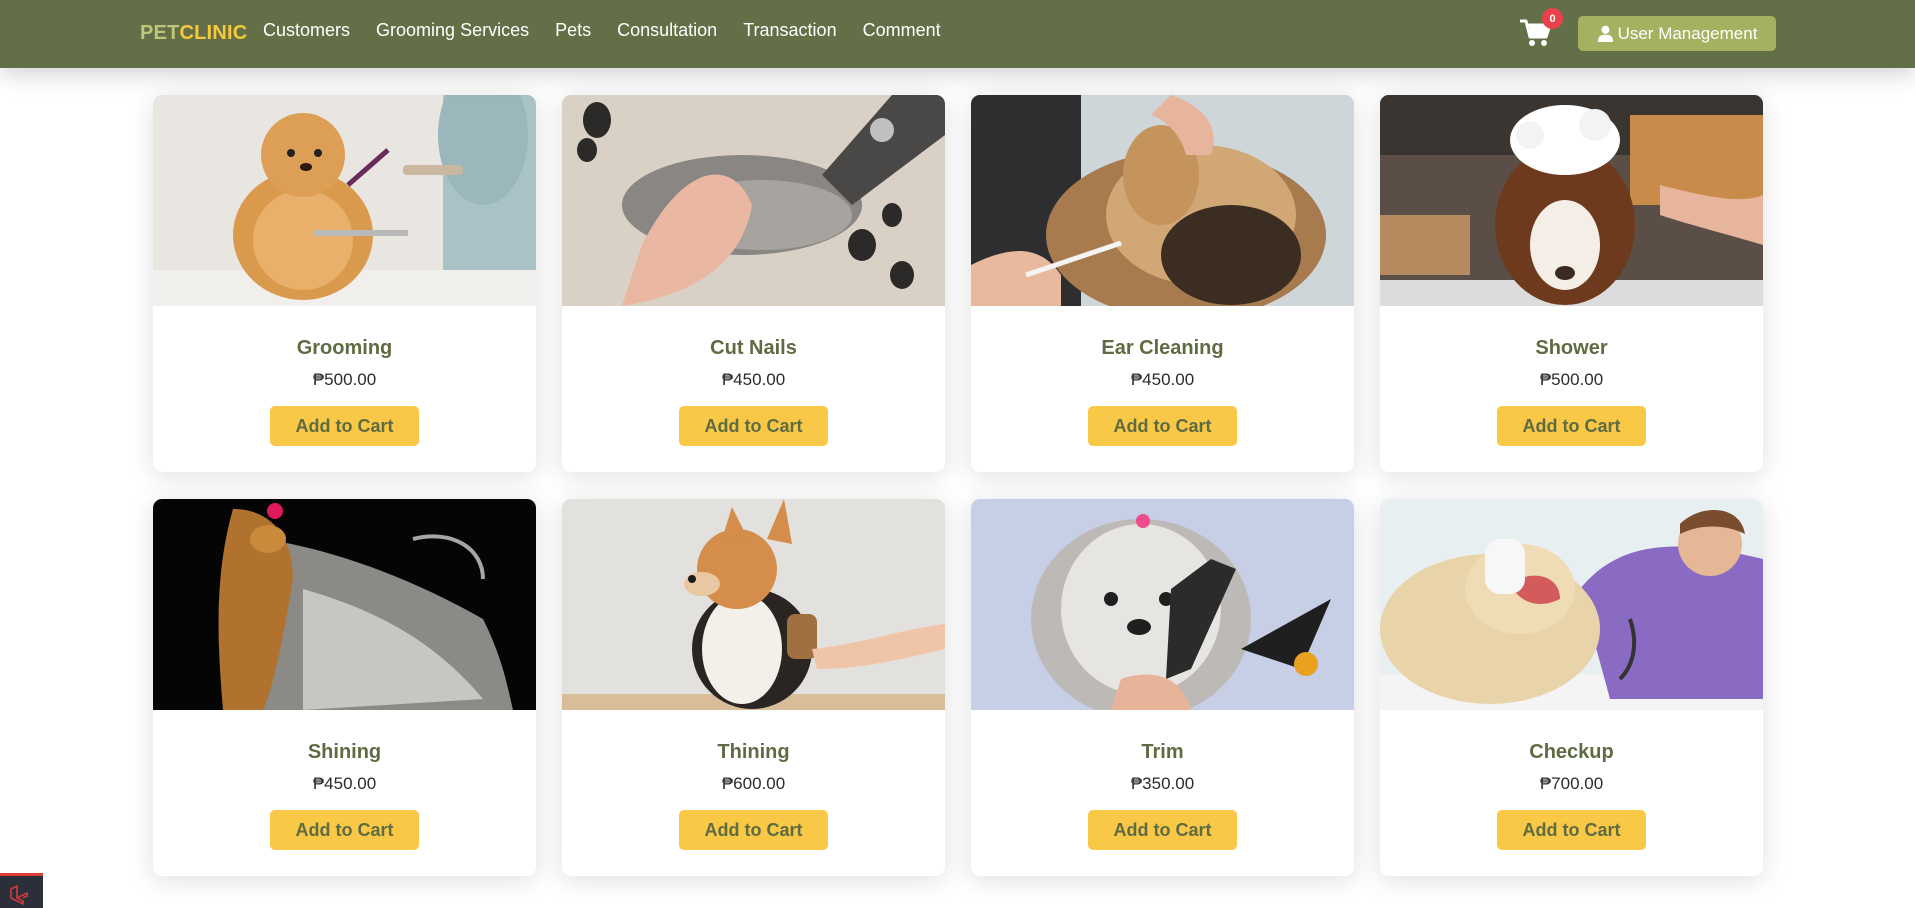  Describe the element at coordinates (1162, 783) in the screenshot. I see `service-price: ₱350.00` at that location.